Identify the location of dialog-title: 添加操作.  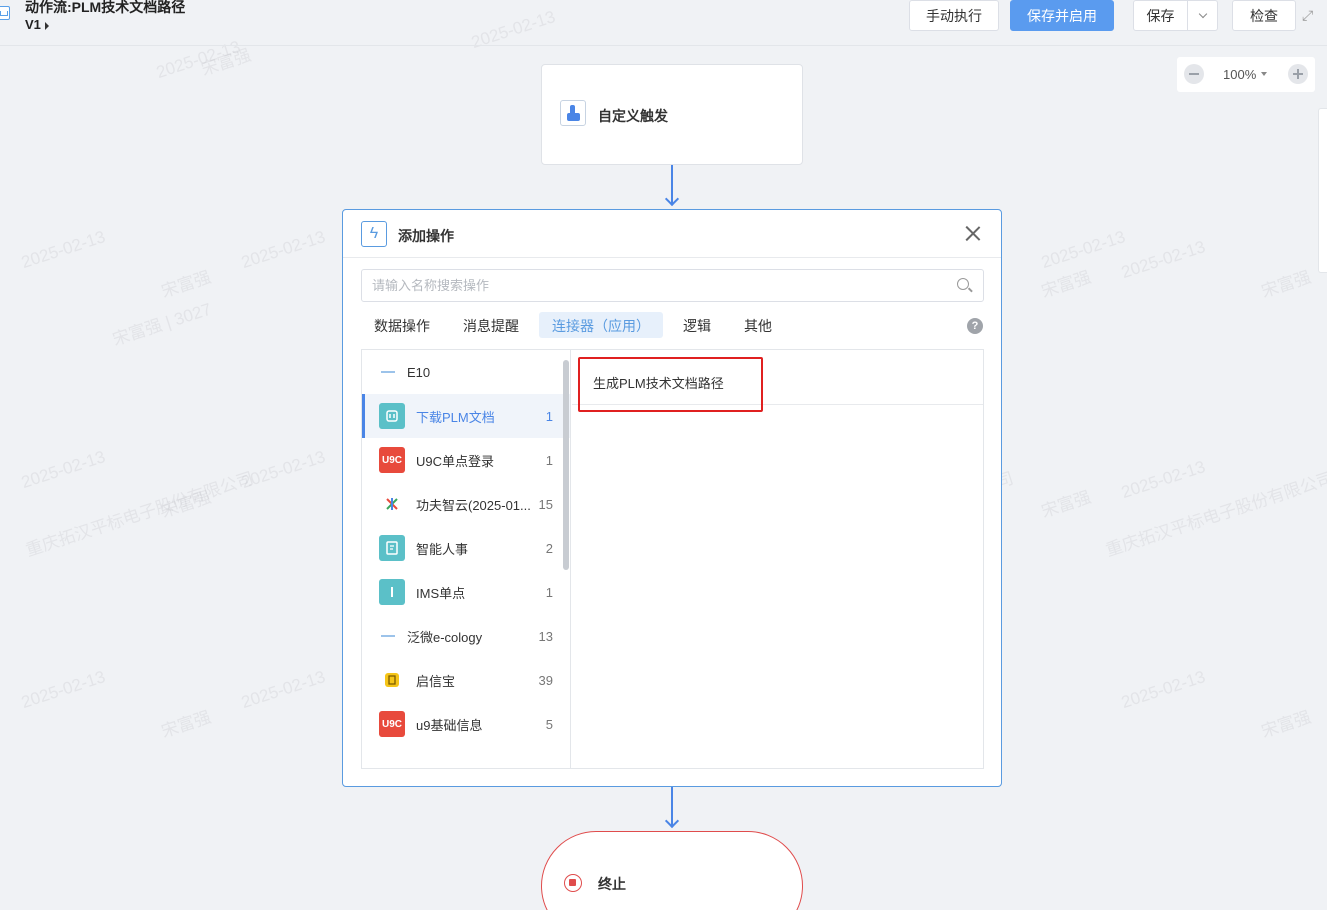
(426, 236).